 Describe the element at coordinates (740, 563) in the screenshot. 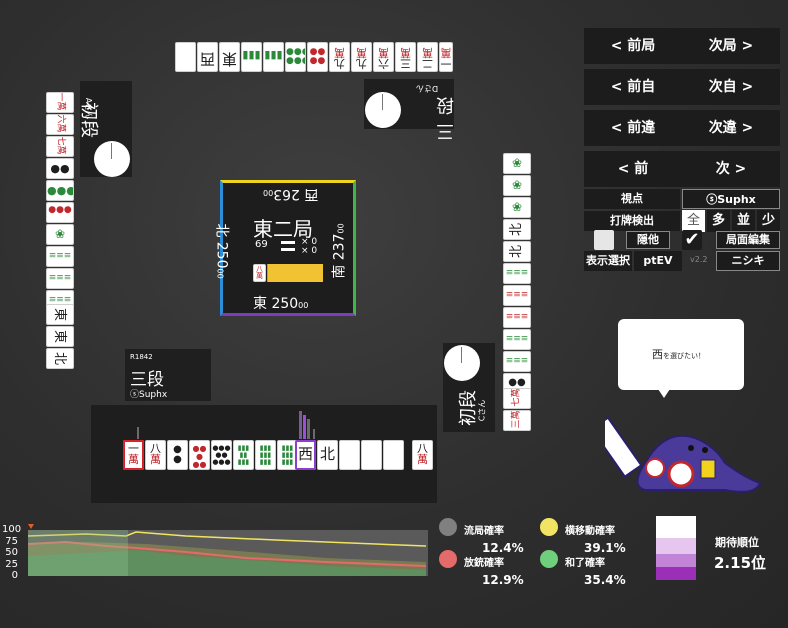

I see `expected-rank-value: 2.15位` at that location.